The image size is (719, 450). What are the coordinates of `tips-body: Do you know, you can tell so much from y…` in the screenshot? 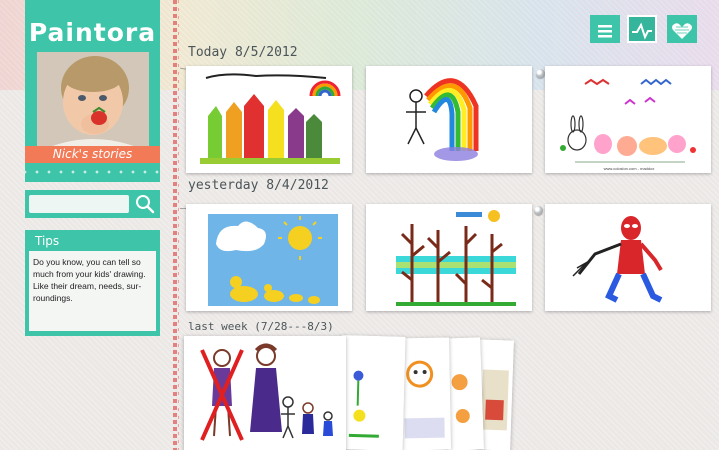 It's located at (92, 291).